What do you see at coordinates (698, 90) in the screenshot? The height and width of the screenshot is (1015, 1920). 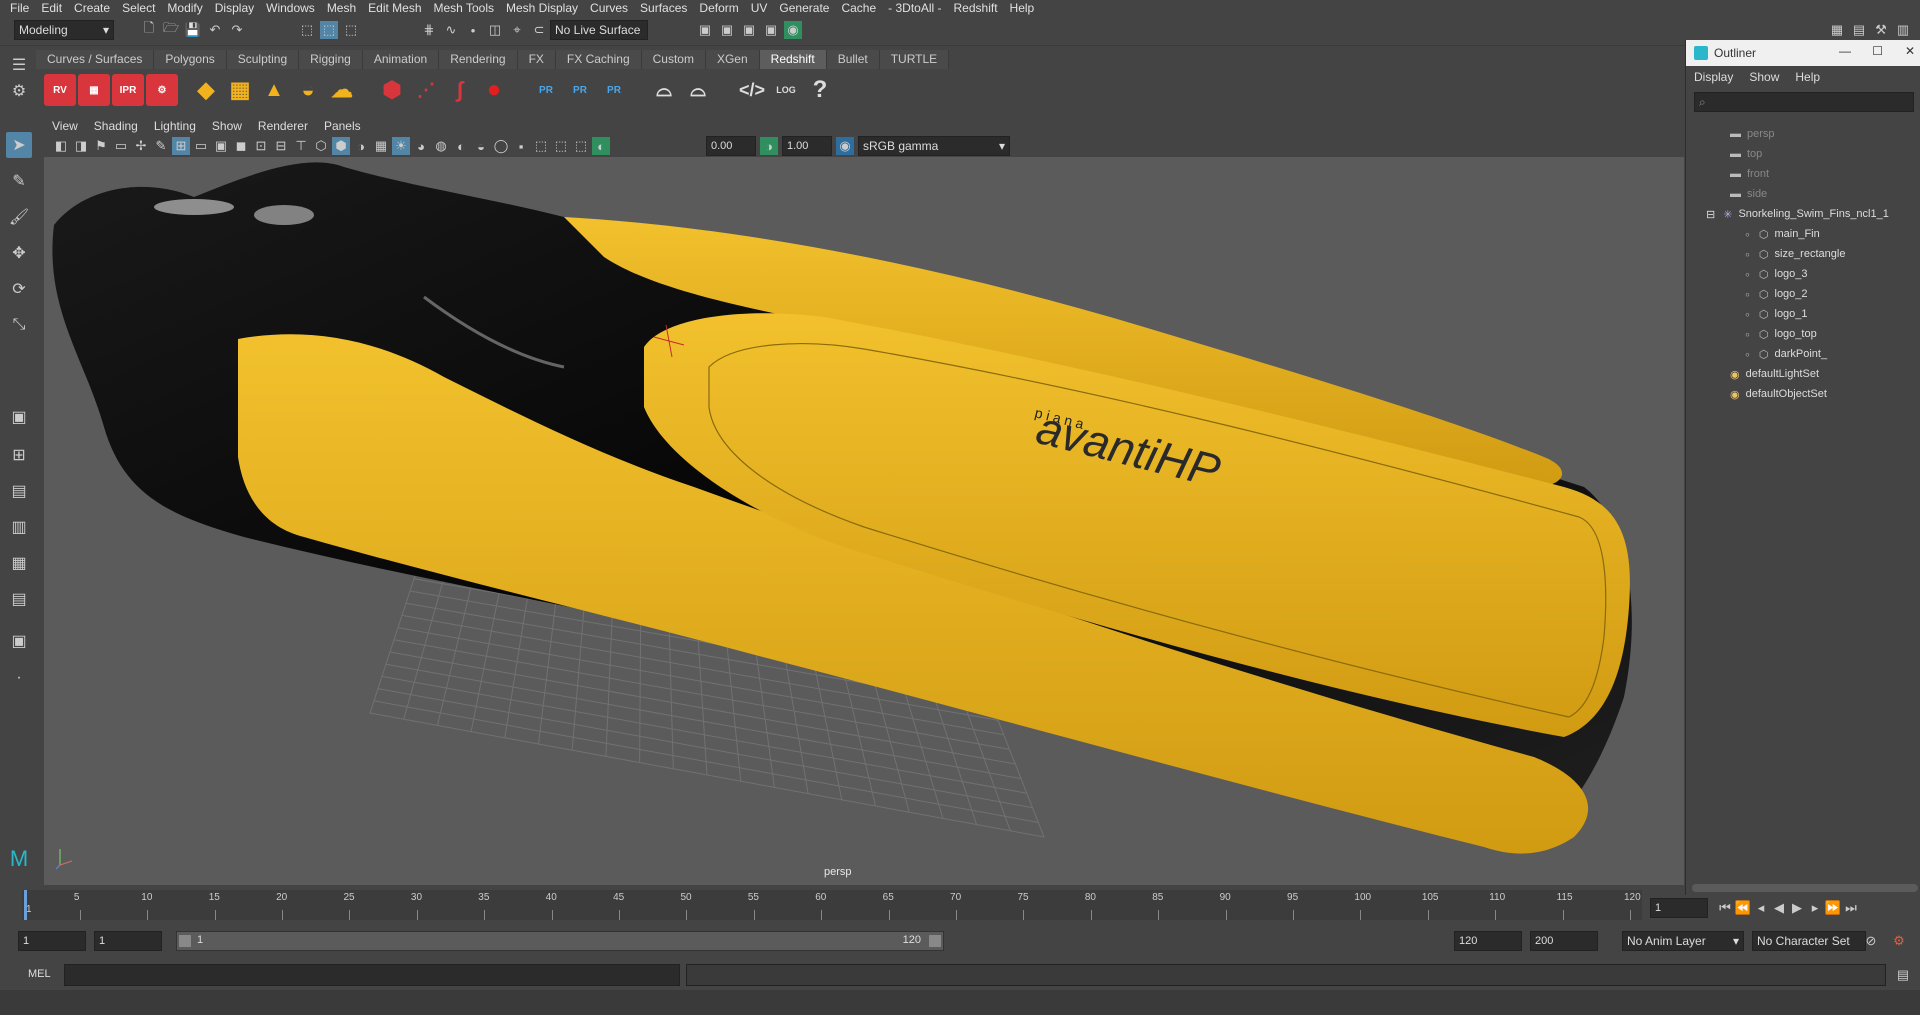 I see `redshift-bowl-alt-icon: ⌓` at bounding box center [698, 90].